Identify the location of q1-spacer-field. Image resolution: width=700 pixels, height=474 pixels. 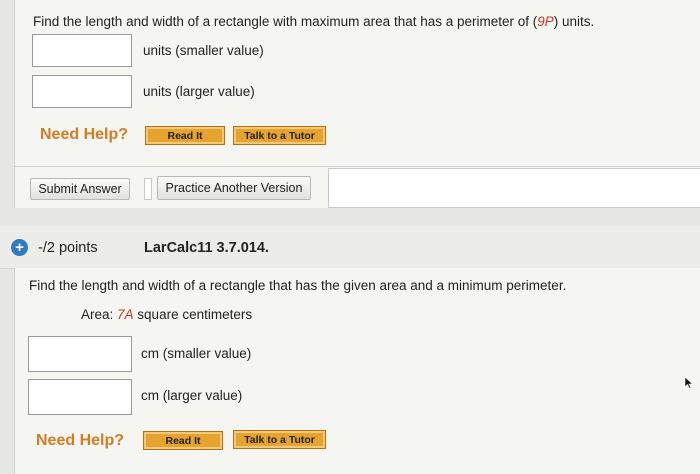
(148, 189).